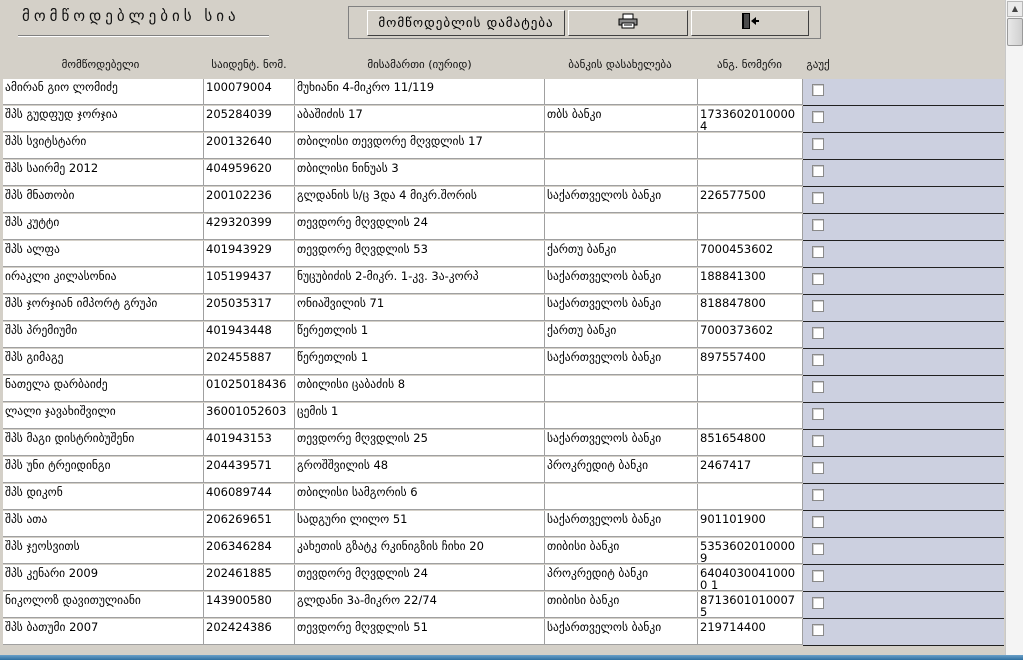  Describe the element at coordinates (466, 23) in the screenshot. I see `add-supplier-button: მომწოდებლის დამატება` at that location.